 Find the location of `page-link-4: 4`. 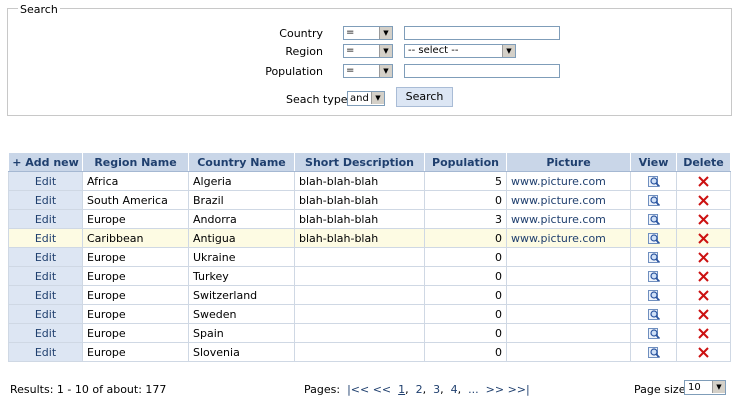

page-link-4: 4 is located at coordinates (454, 389).